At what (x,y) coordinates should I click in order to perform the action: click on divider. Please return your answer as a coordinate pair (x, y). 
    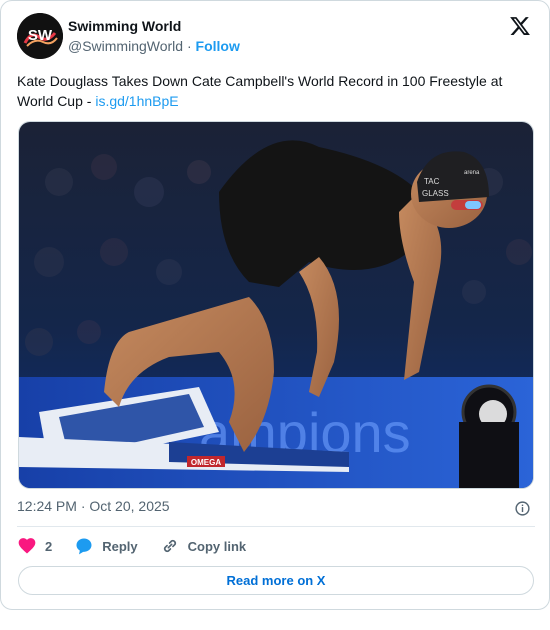
    Looking at the image, I should click on (276, 526).